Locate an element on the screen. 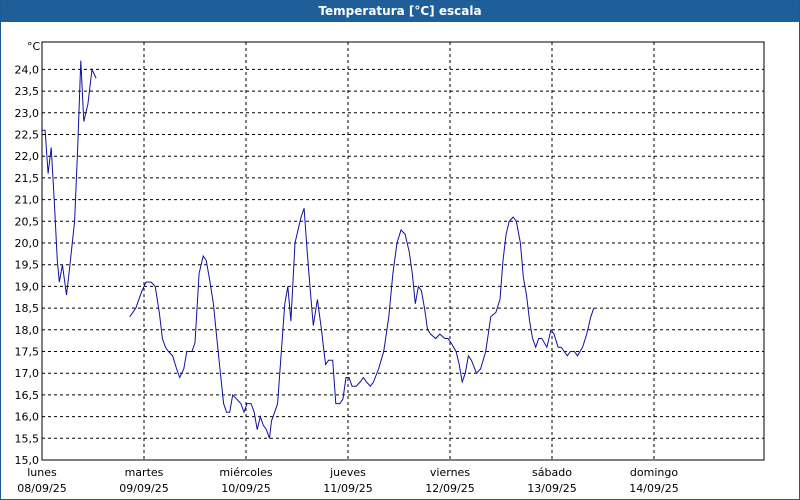  y-tick-label: 22,0 is located at coordinates (27, 156).